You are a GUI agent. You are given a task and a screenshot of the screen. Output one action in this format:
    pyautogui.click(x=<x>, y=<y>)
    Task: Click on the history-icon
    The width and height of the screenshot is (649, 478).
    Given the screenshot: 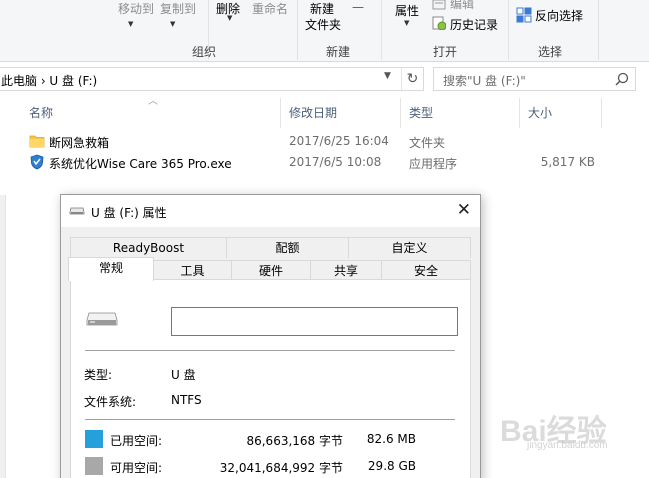 What is the action you would take?
    pyautogui.click(x=439, y=23)
    